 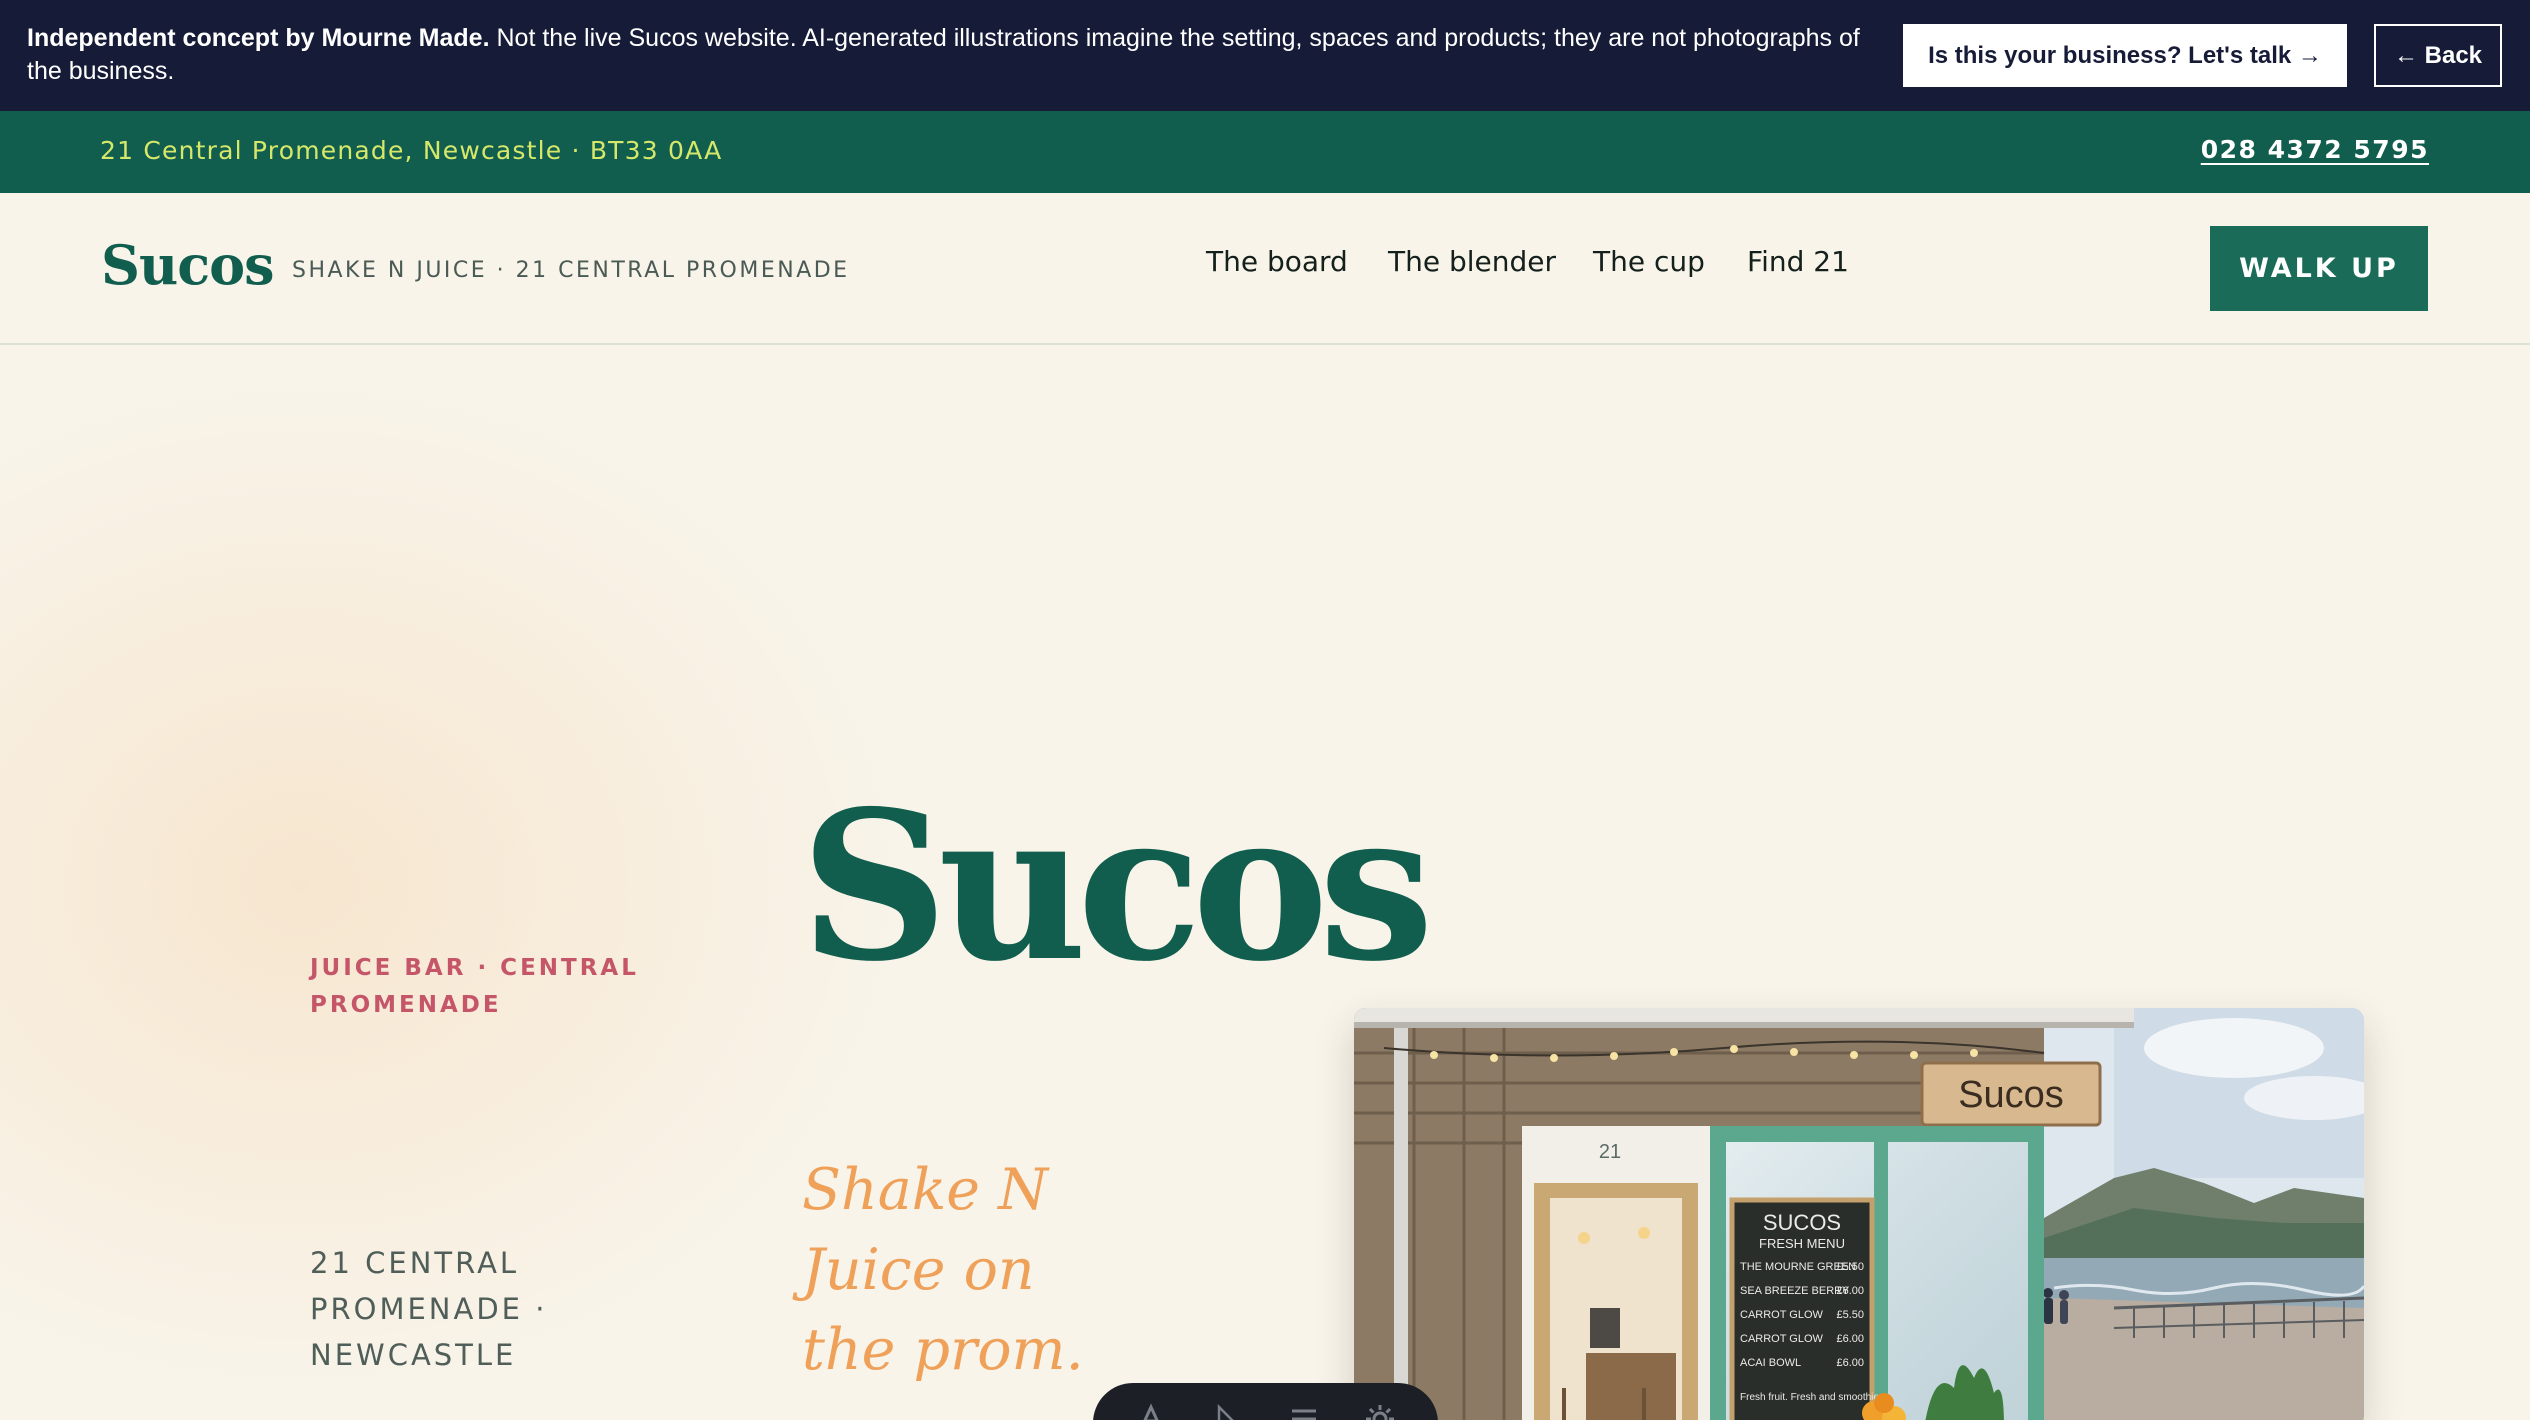 I want to click on menu-item-name: ACAI BOWL, so click(x=1770, y=1363).